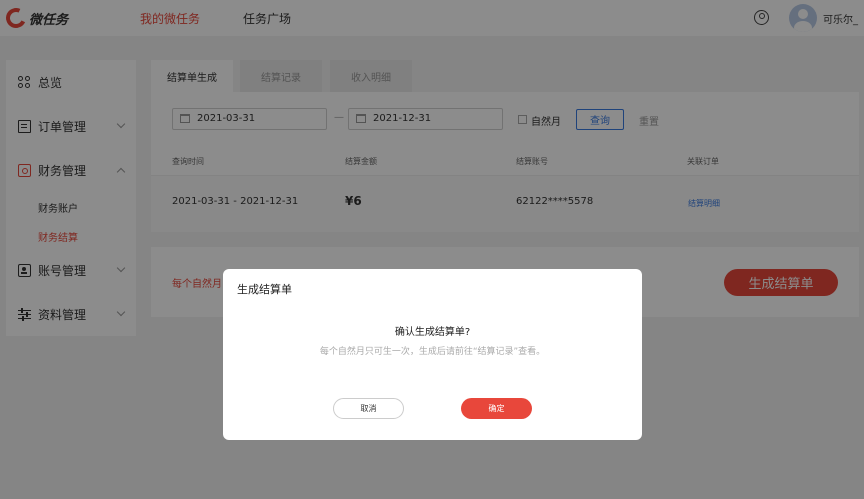 This screenshot has width=864, height=499. I want to click on dialog-description: 每个自然月只可生一次，生成后请前往“结算记录”查看。, so click(432, 352).